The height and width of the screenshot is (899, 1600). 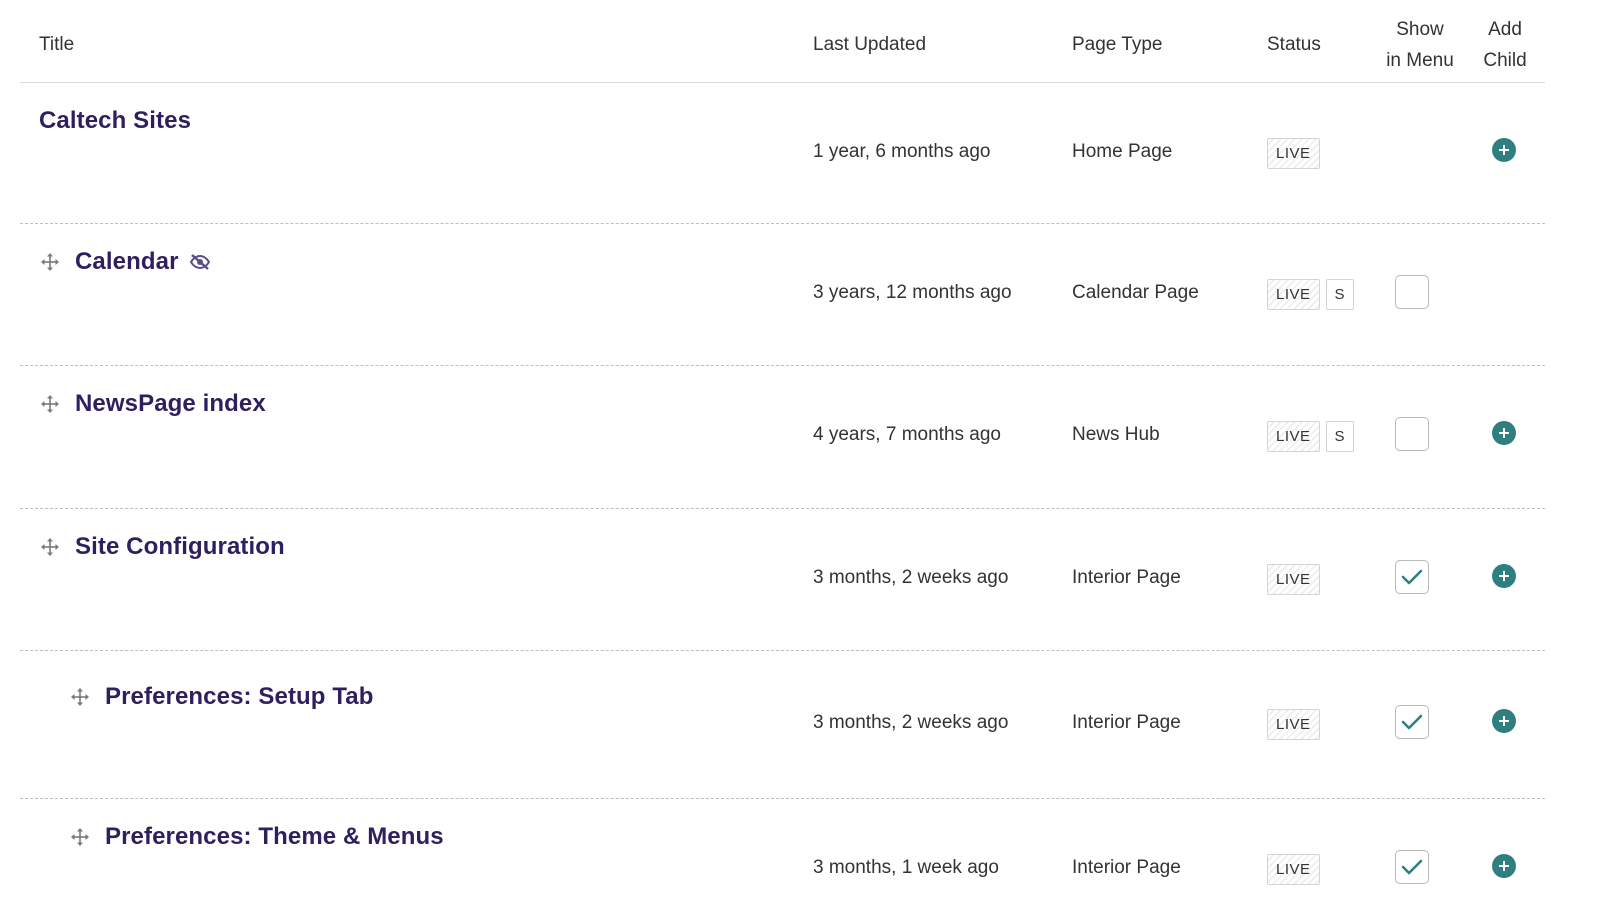 What do you see at coordinates (1135, 292) in the screenshot?
I see `page-type-value: Calendar Page` at bounding box center [1135, 292].